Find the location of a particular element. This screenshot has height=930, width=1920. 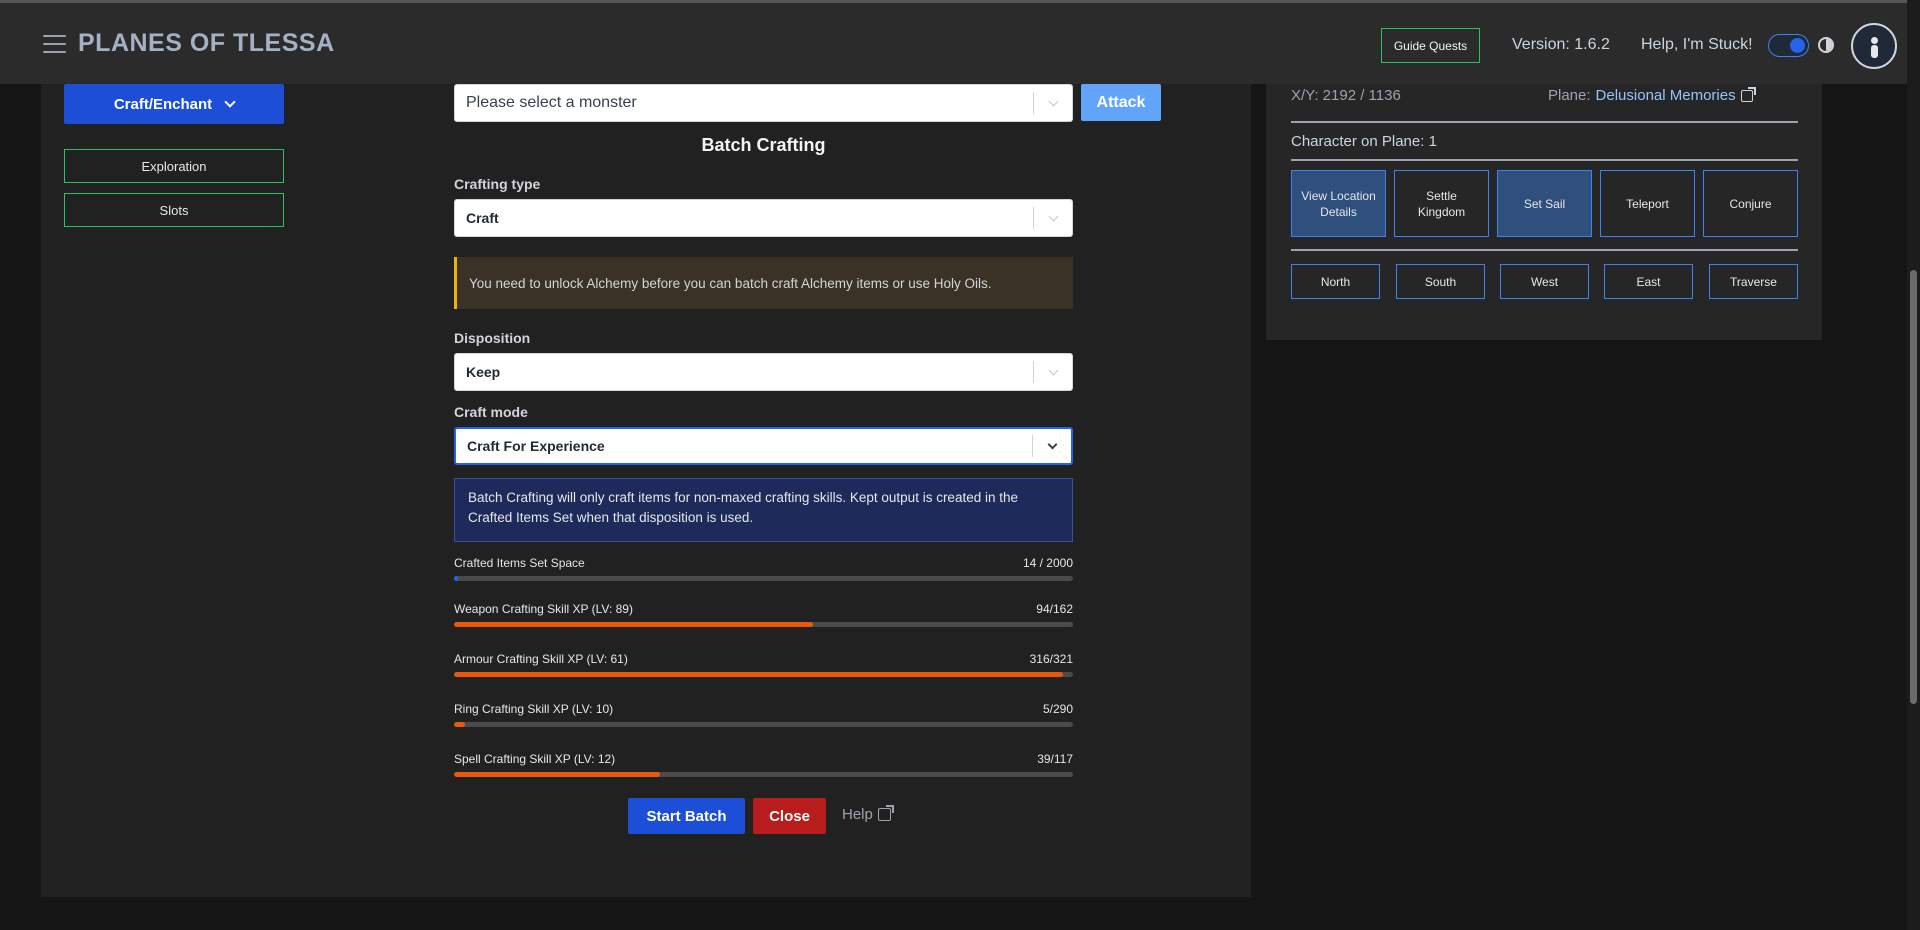

close-button: Close is located at coordinates (789, 816).